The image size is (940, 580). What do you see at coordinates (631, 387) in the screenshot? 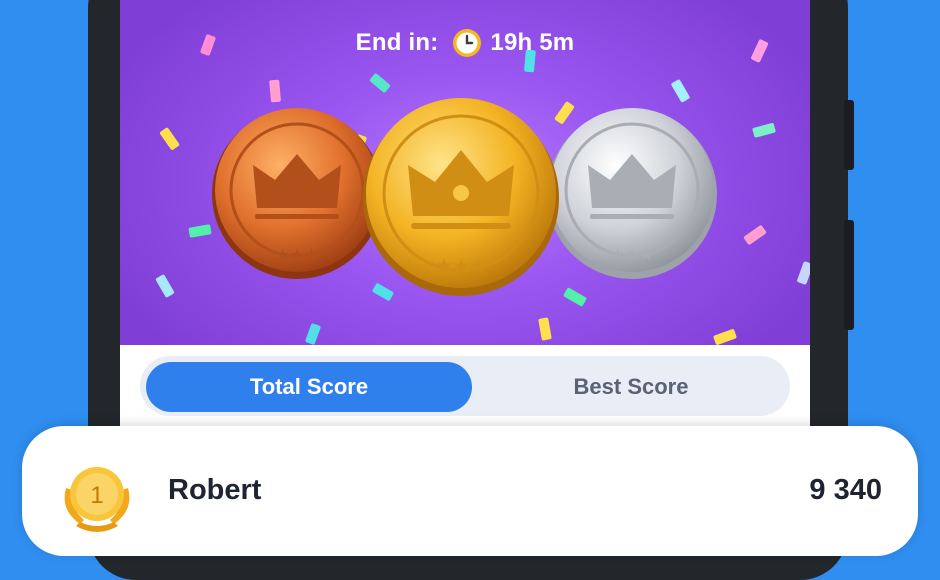
I see `tab-best-score: Best Score` at bounding box center [631, 387].